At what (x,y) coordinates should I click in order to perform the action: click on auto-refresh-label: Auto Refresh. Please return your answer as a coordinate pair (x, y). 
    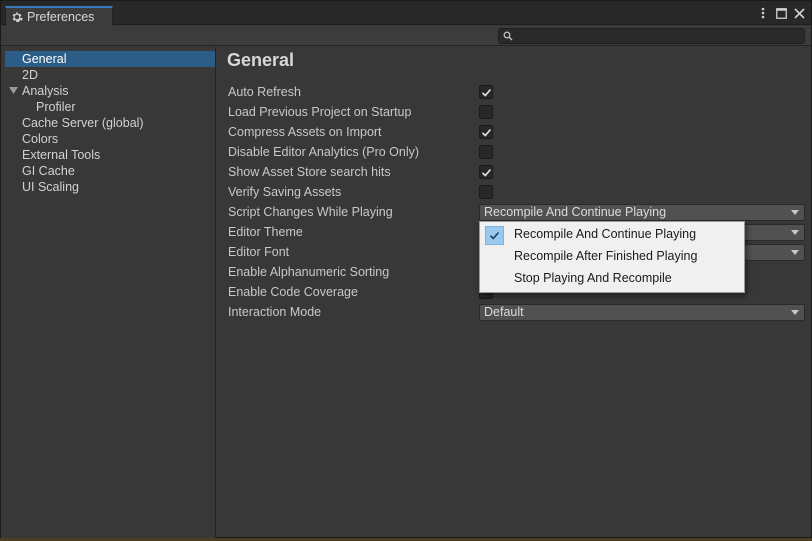
    Looking at the image, I should click on (264, 92).